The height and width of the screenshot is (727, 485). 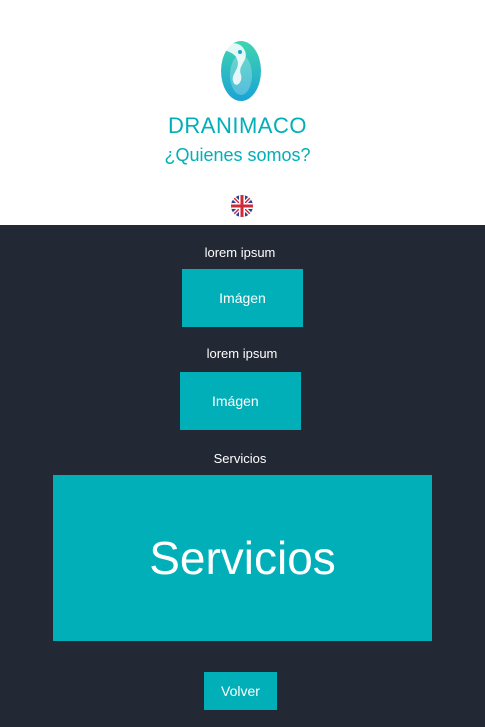 I want to click on back-button: Volver, so click(x=240, y=691).